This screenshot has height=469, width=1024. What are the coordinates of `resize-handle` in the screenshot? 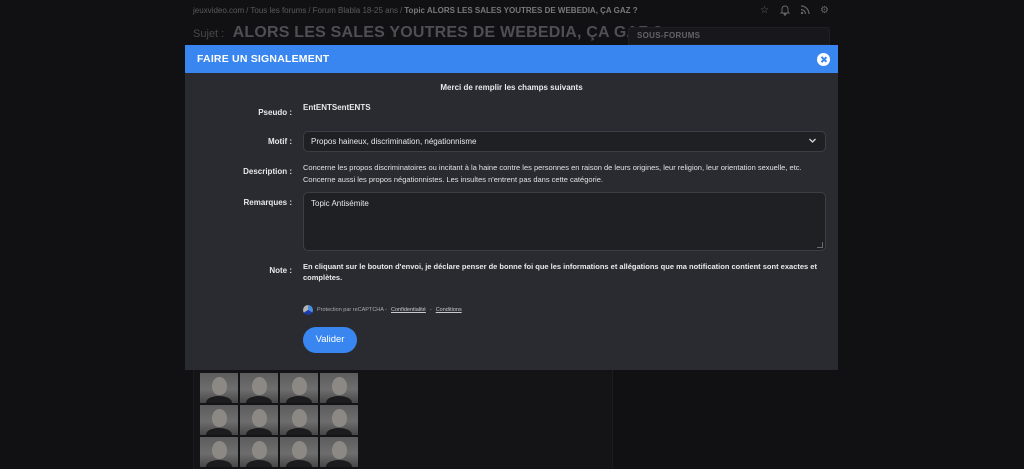 It's located at (820, 245).